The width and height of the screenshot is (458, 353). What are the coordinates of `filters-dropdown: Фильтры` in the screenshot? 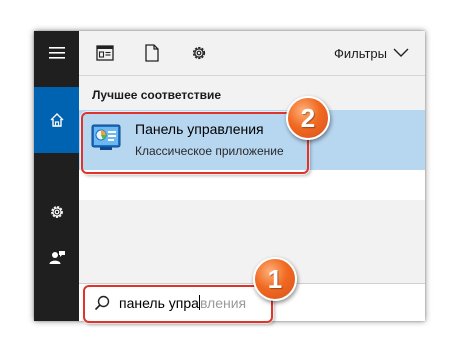 It's located at (371, 53).